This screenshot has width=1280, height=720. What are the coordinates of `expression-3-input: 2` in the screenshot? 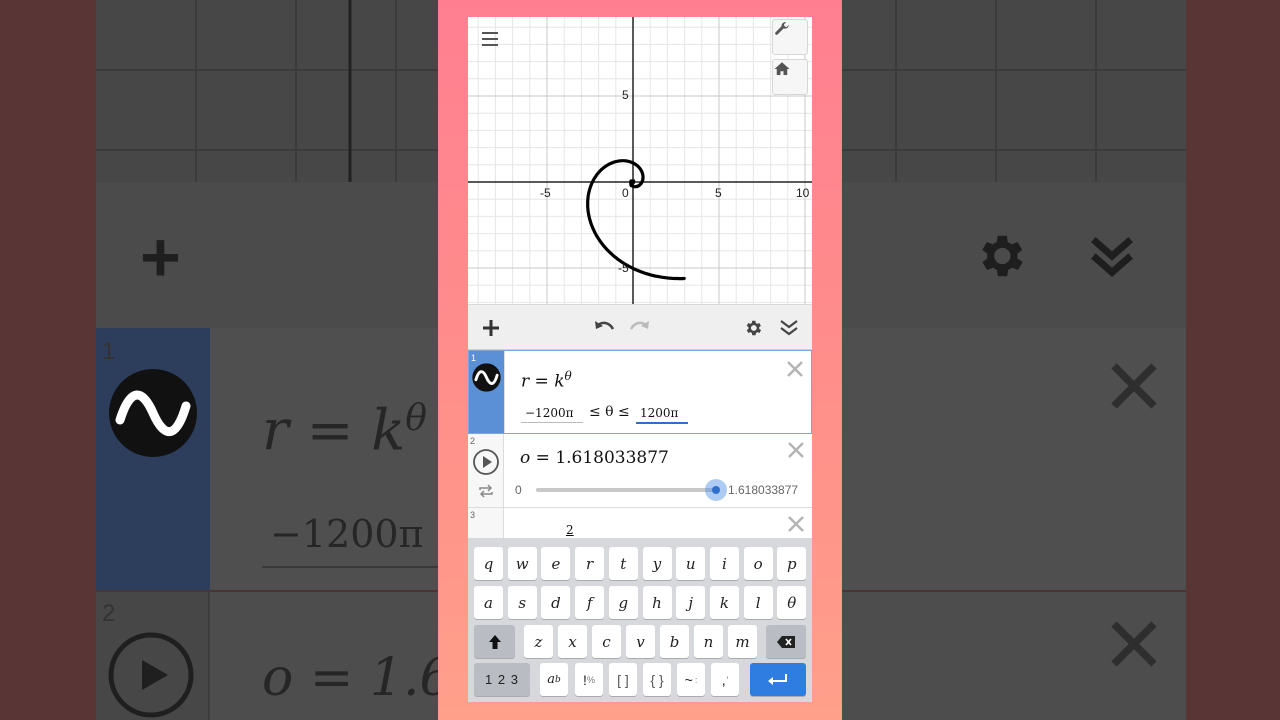 It's located at (570, 530).